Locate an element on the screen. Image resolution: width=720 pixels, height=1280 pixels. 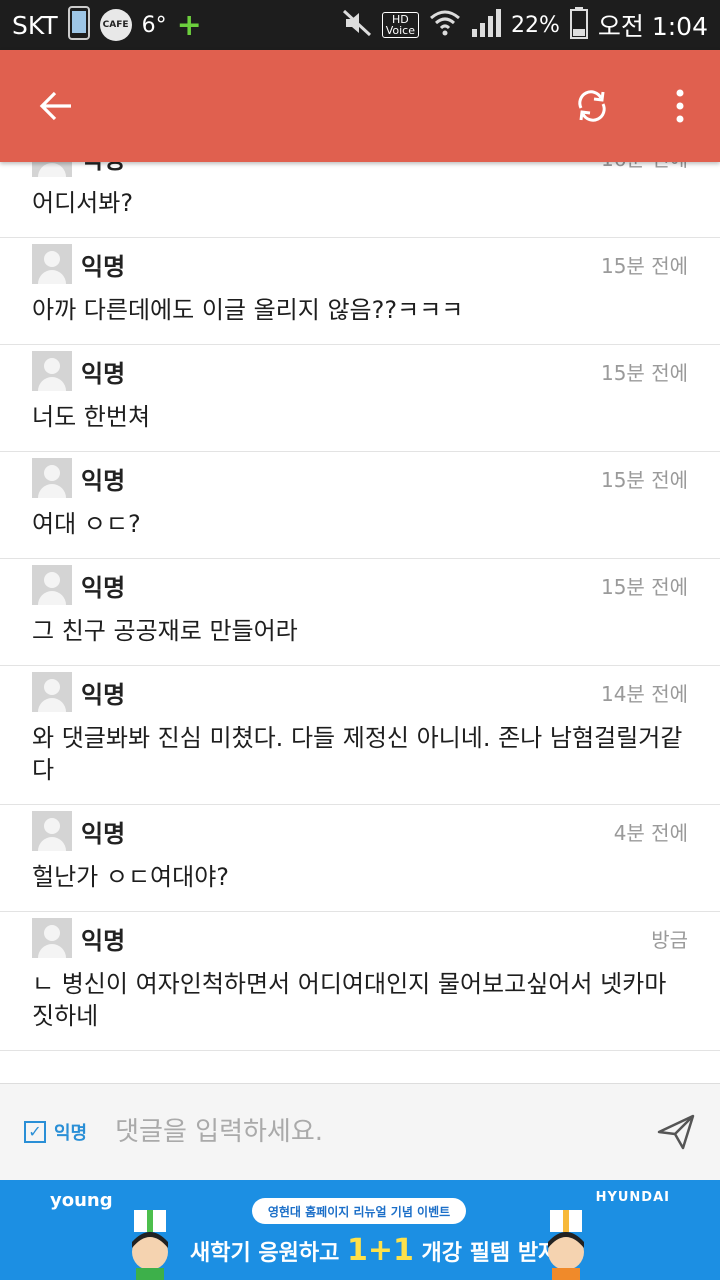
comment-time: 4분 전에 is located at coordinates (650, 832).